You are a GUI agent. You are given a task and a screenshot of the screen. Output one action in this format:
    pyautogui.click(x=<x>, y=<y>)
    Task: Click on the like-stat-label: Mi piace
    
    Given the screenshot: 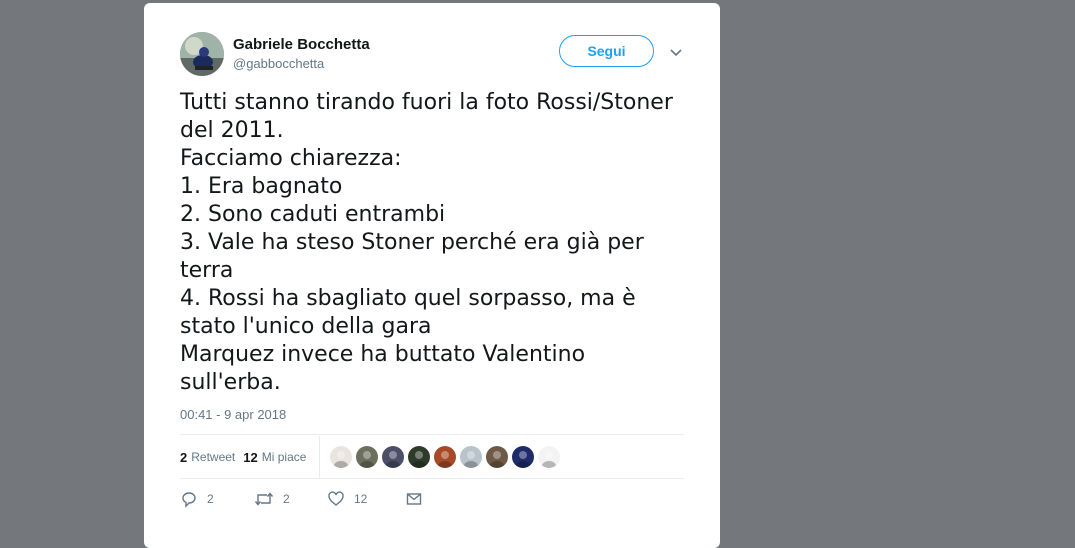 What is the action you would take?
    pyautogui.click(x=284, y=457)
    